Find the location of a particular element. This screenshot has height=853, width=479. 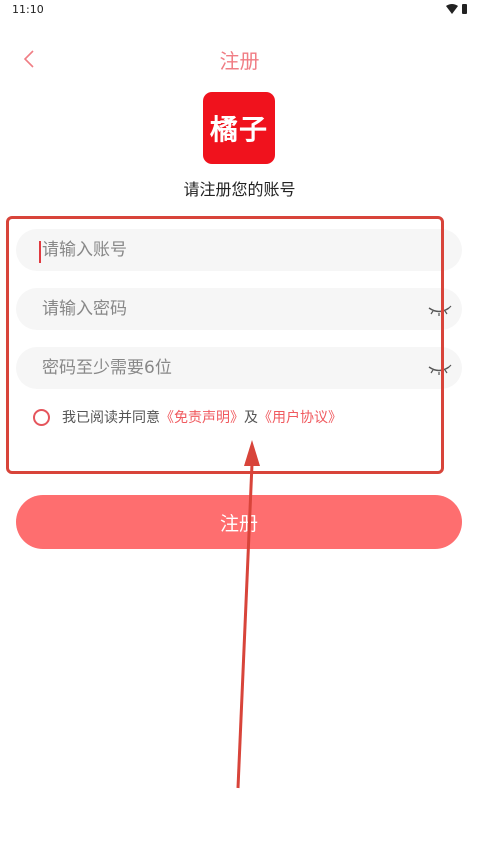

status-bar: 11:10 is located at coordinates (239, 11).